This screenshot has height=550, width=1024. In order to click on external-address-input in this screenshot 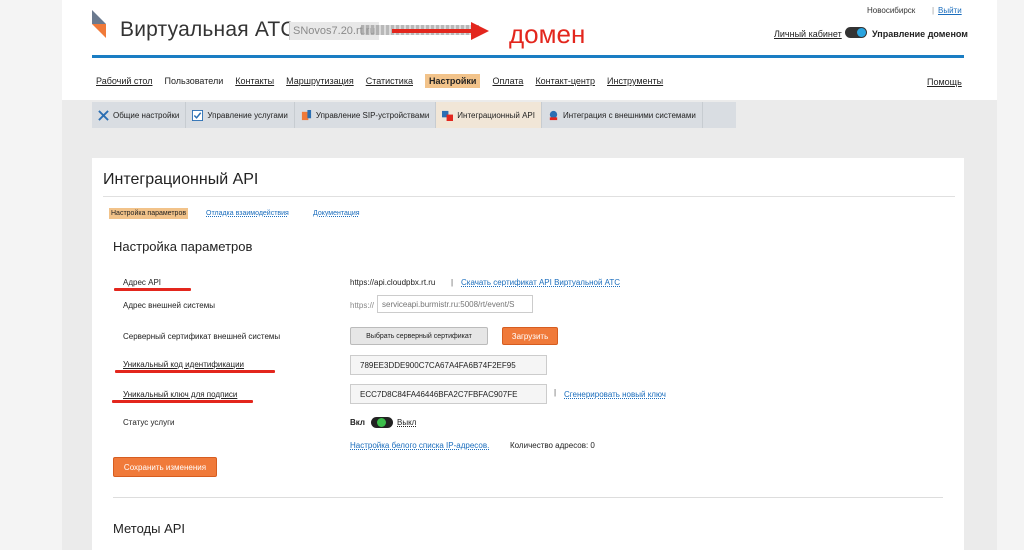, I will do `click(455, 304)`.